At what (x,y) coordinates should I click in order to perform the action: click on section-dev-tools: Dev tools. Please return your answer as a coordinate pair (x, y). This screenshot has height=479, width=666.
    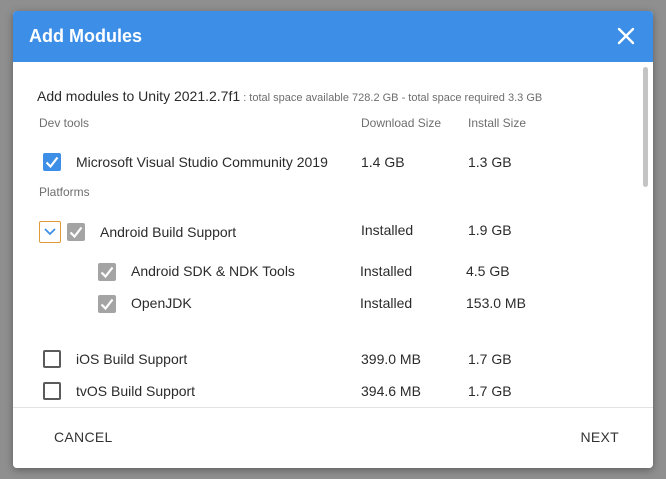
    Looking at the image, I should click on (64, 123).